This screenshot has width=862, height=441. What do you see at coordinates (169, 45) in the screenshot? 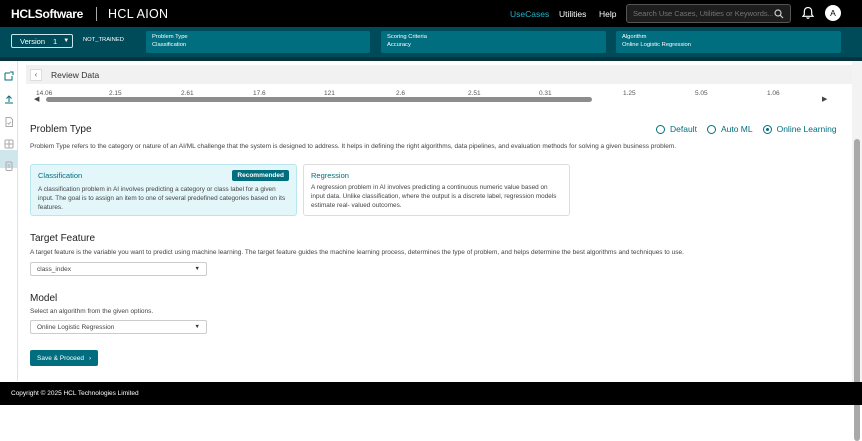
I see `summary-value: Classification` at bounding box center [169, 45].